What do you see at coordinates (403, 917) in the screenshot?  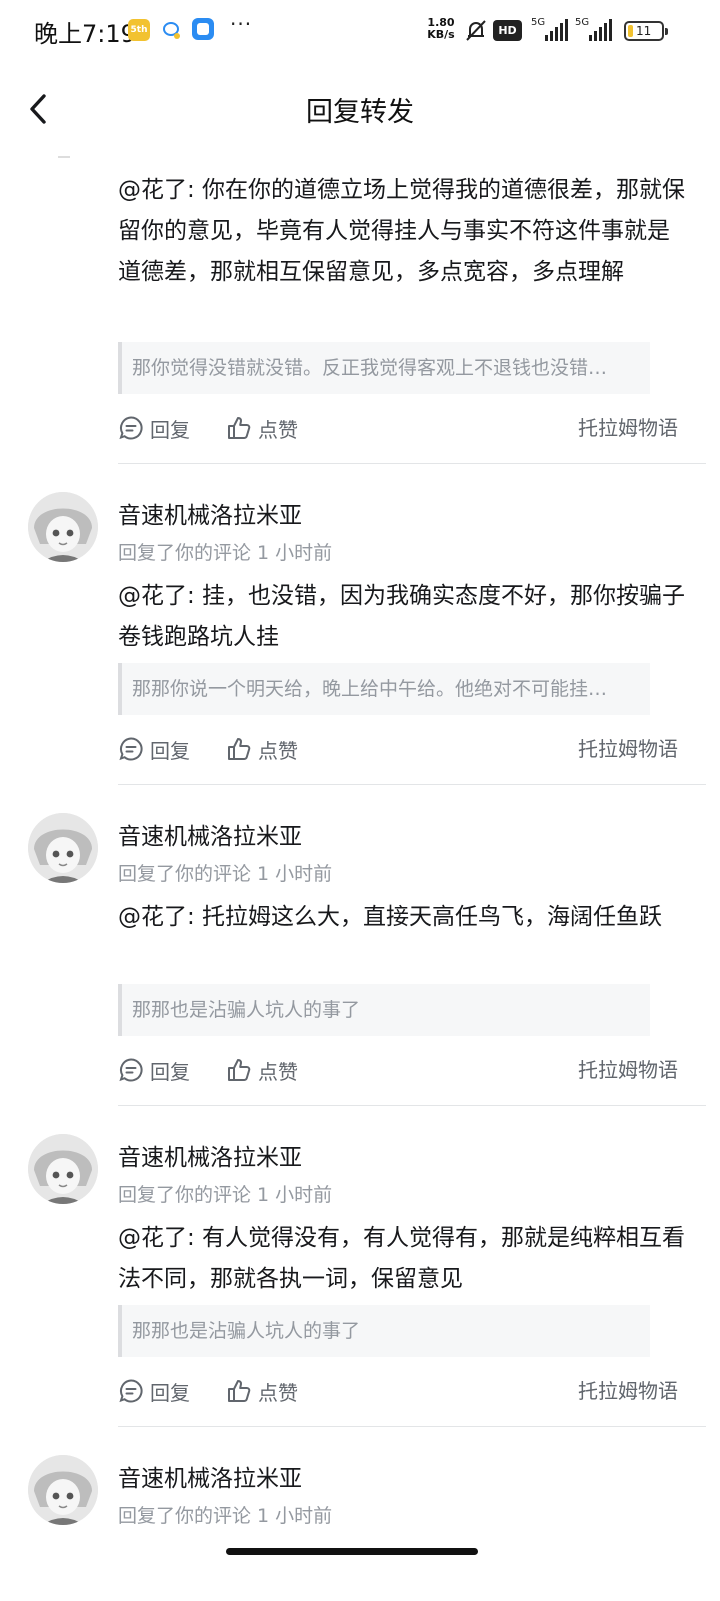 I see `reply-content: @花了: 托拉姆这么大，直接天高任鸟飞，海阔任鱼跃` at bounding box center [403, 917].